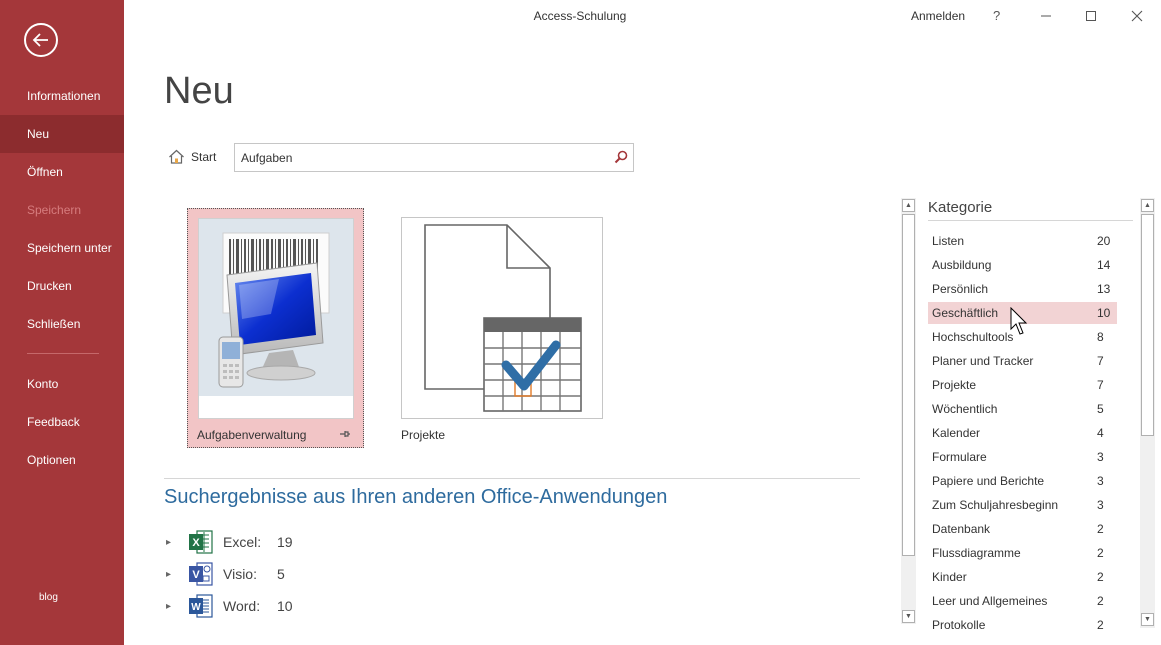 The image size is (1161, 645). I want to click on app-count-visio: 5, so click(281, 574).